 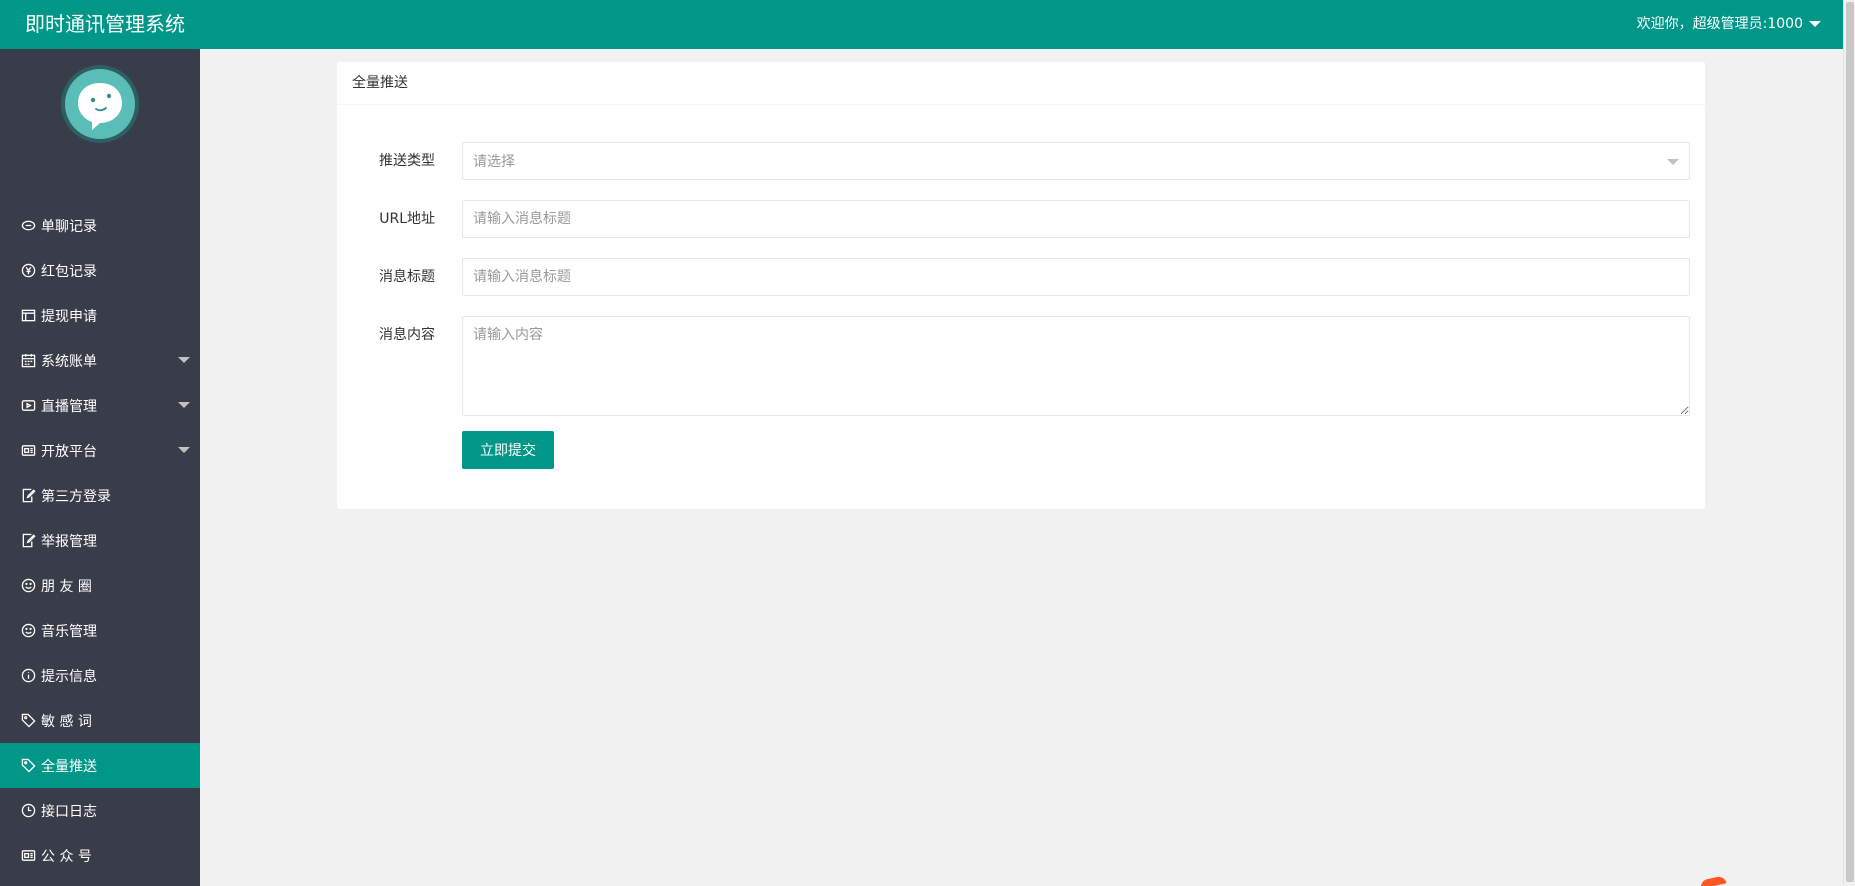 I want to click on push-type-placeholder: 请选择, so click(x=494, y=162).